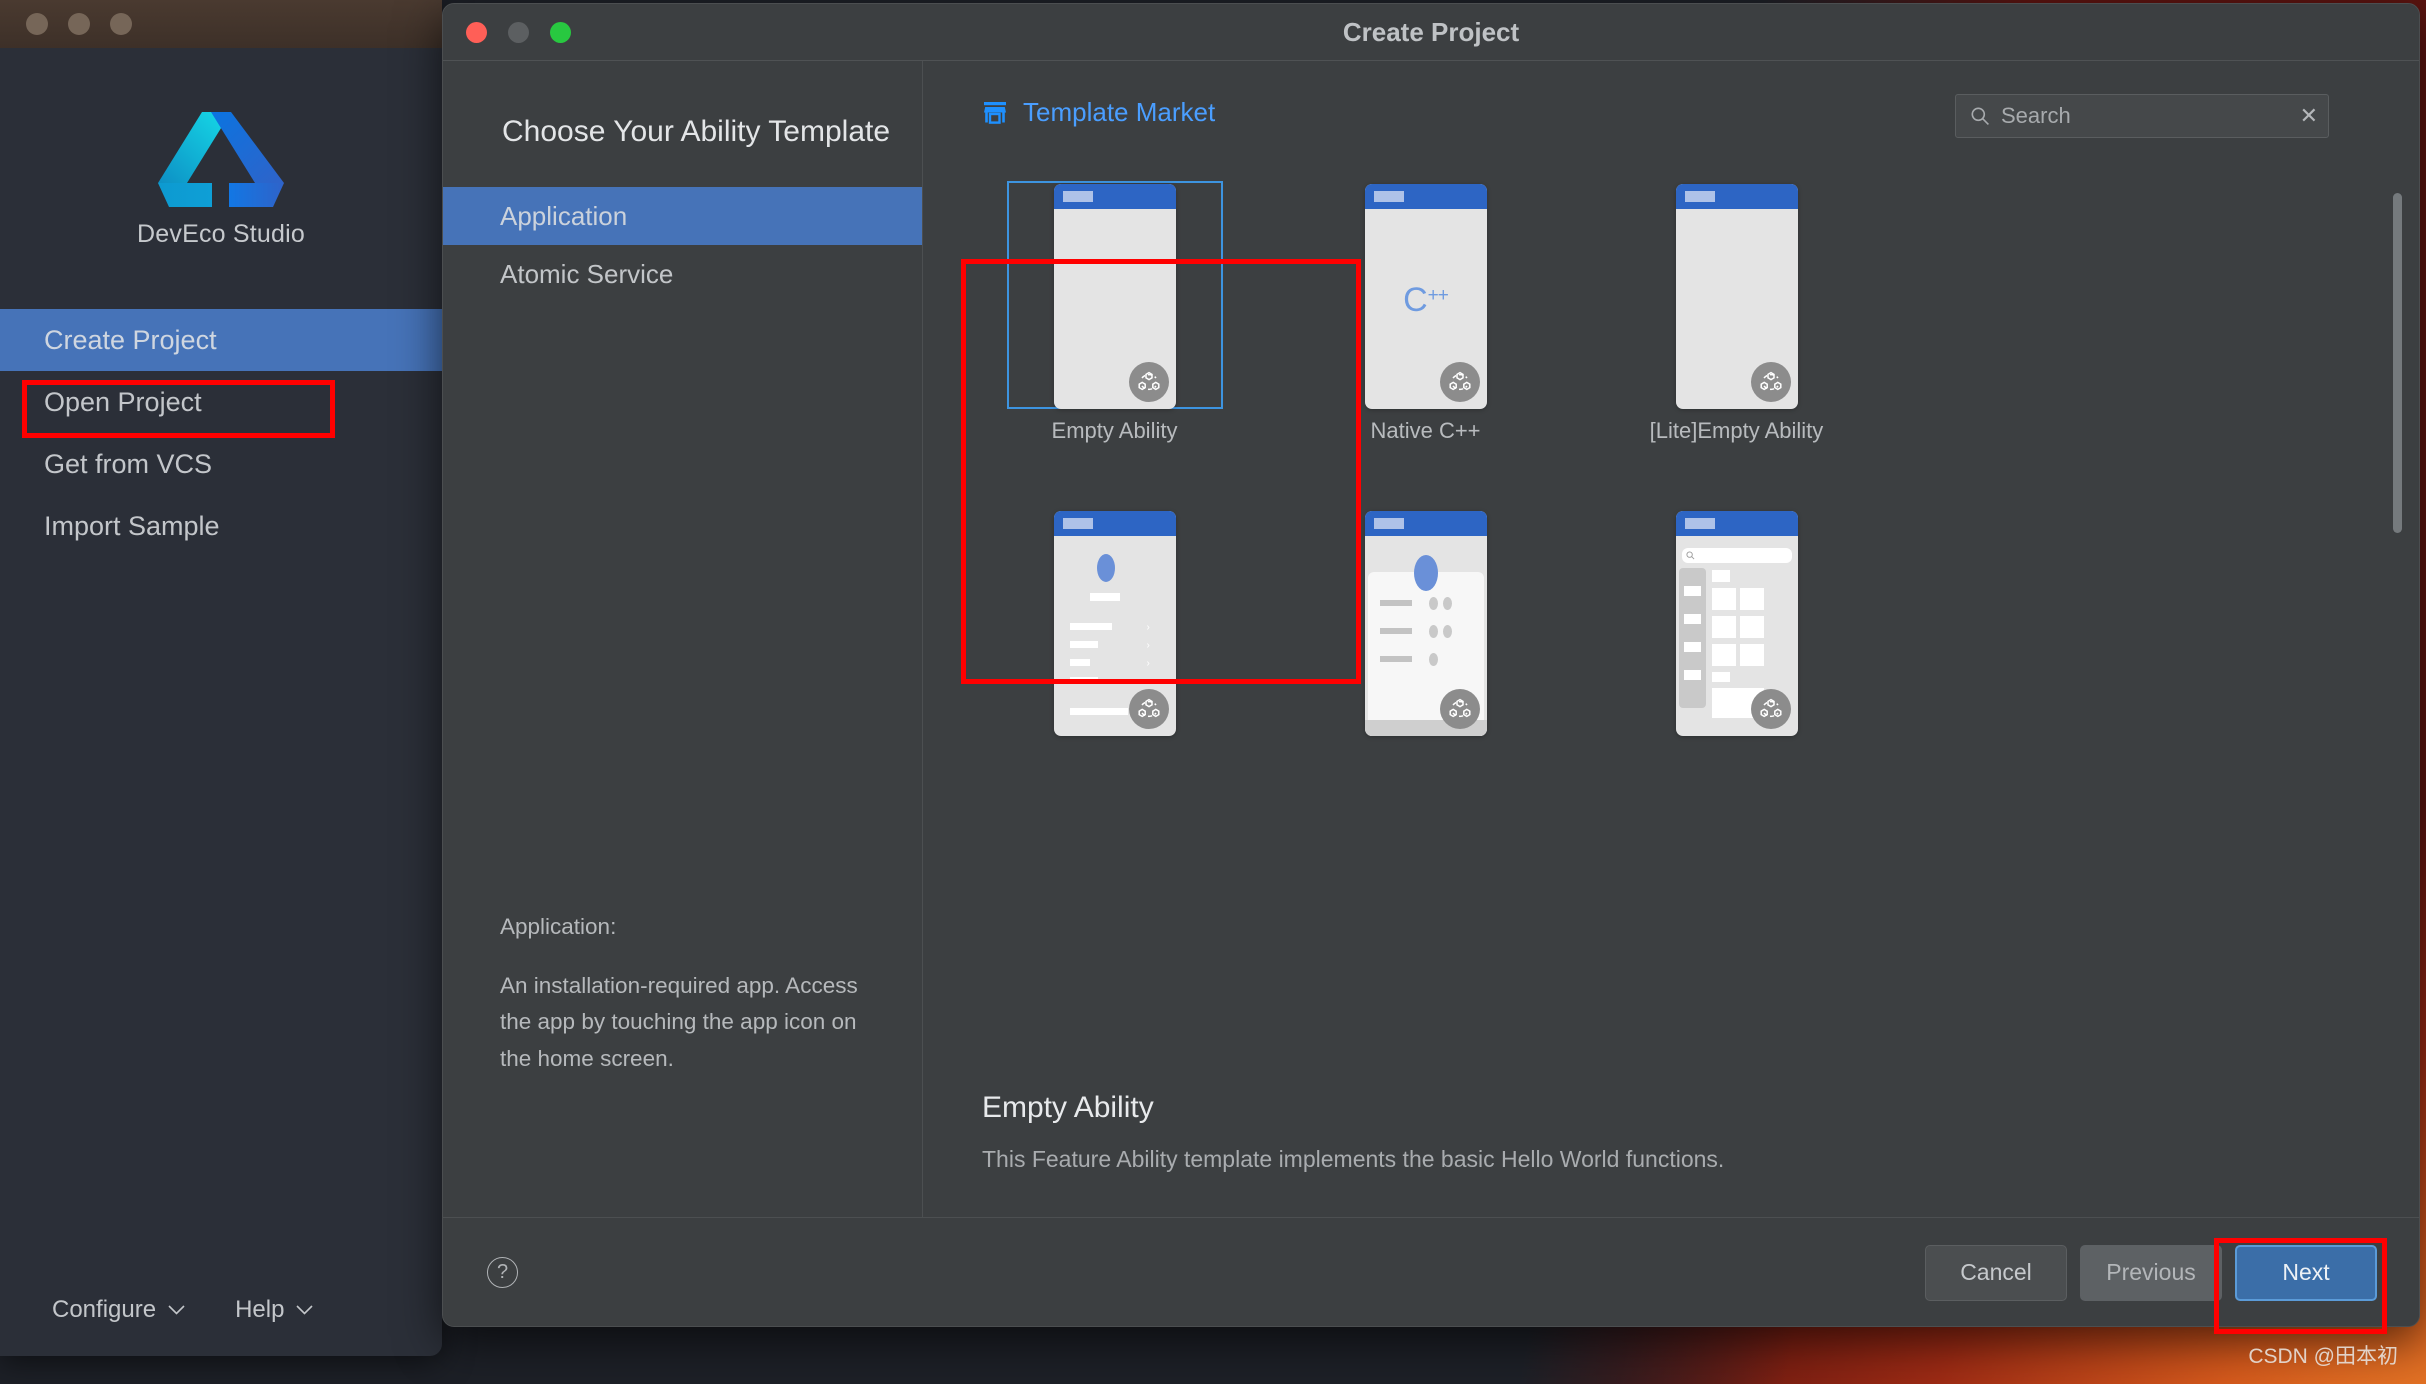  I want to click on dialog-title: Create Project, so click(1431, 31).